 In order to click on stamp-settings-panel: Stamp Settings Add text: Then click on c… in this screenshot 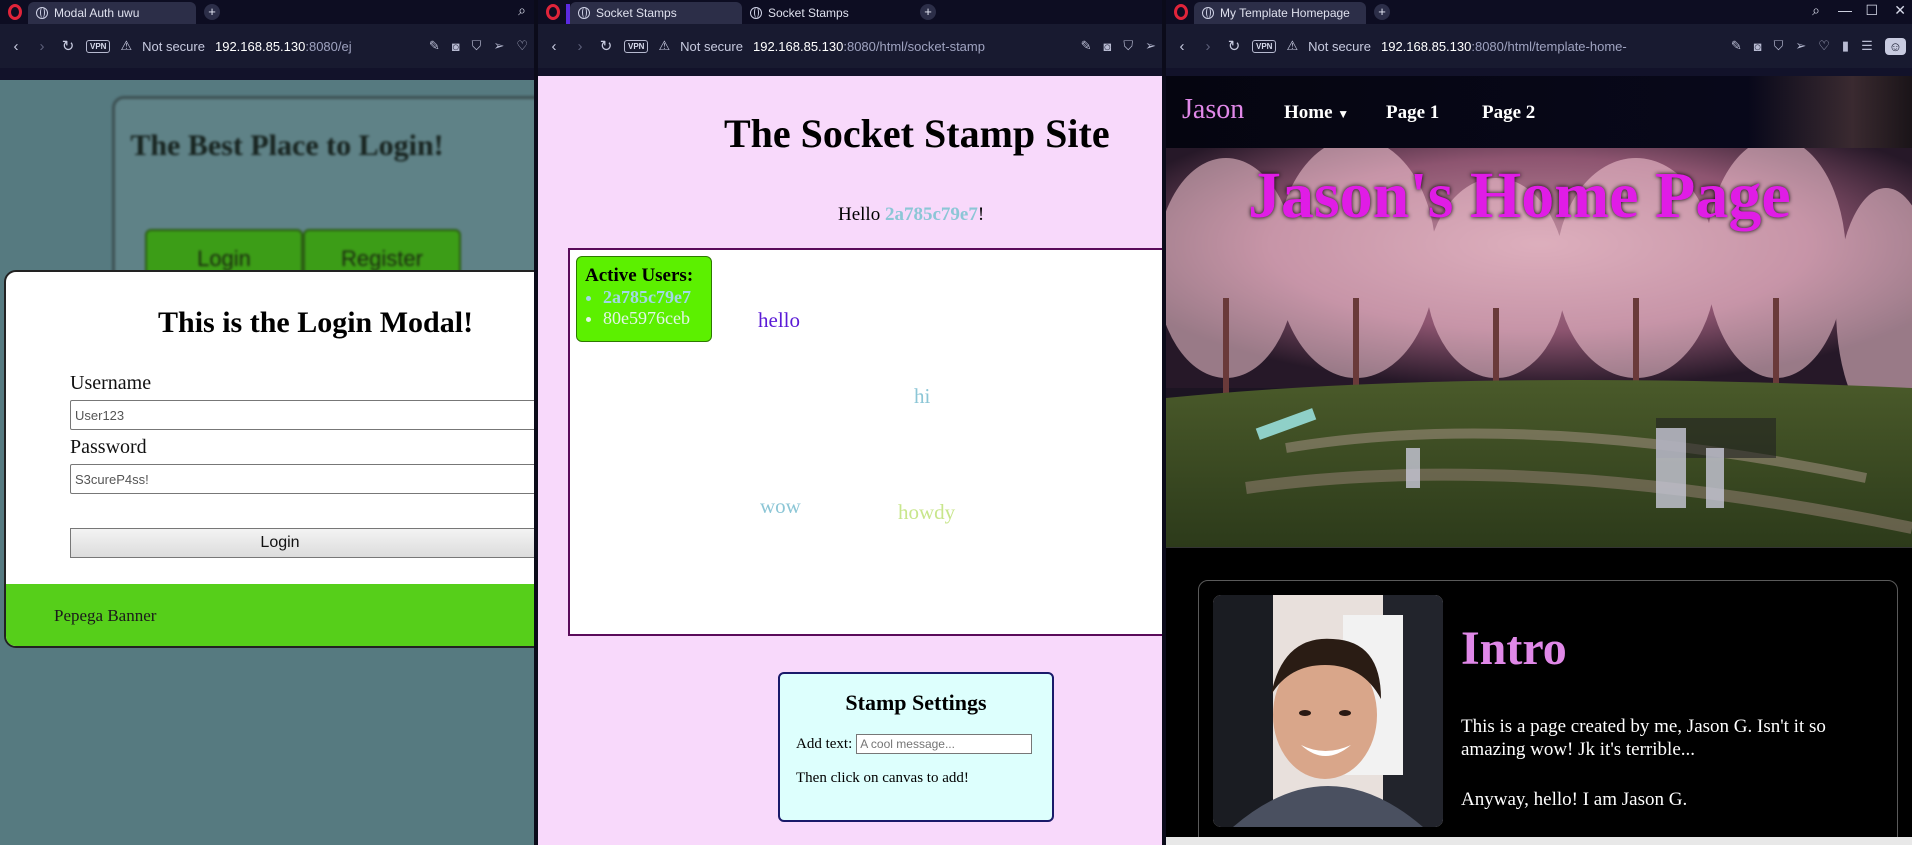, I will do `click(916, 747)`.